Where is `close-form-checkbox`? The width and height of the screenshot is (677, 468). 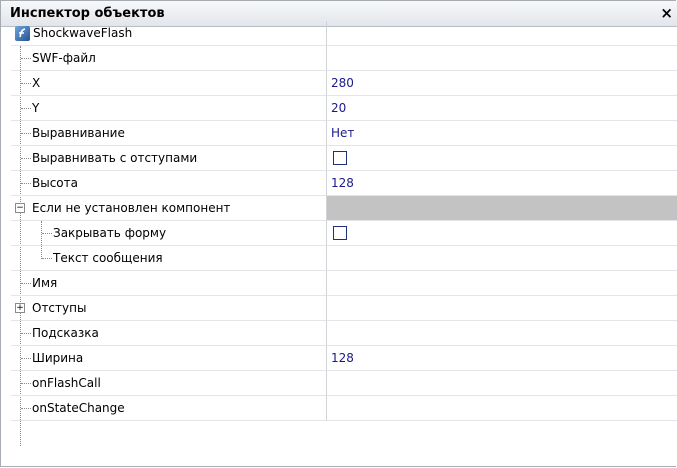 close-form-checkbox is located at coordinates (340, 233).